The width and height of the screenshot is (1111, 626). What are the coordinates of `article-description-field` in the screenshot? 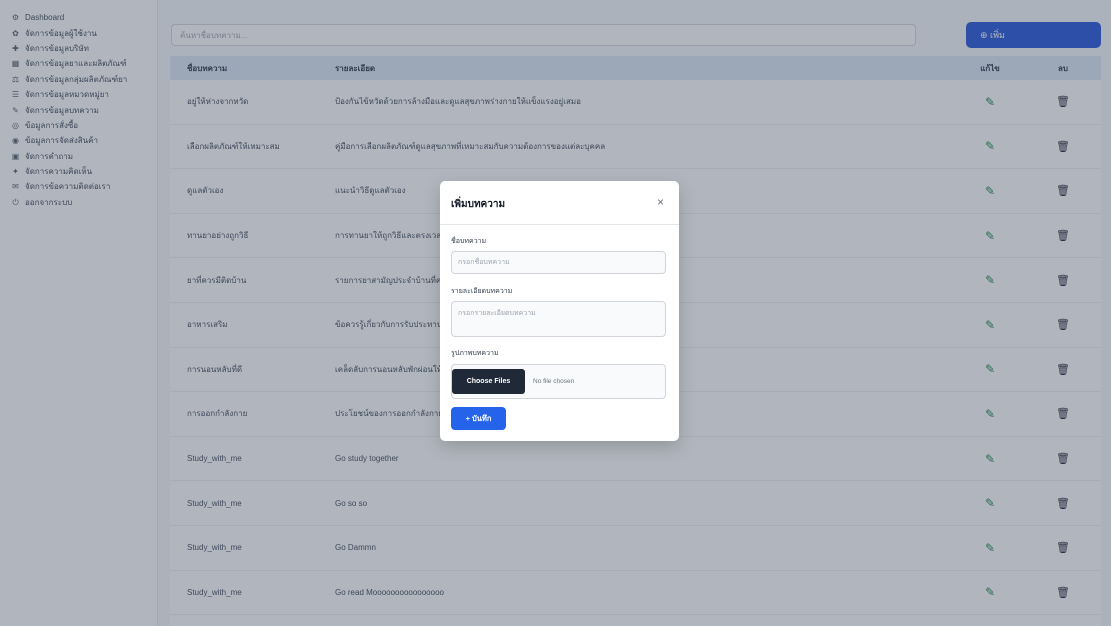 It's located at (558, 319).